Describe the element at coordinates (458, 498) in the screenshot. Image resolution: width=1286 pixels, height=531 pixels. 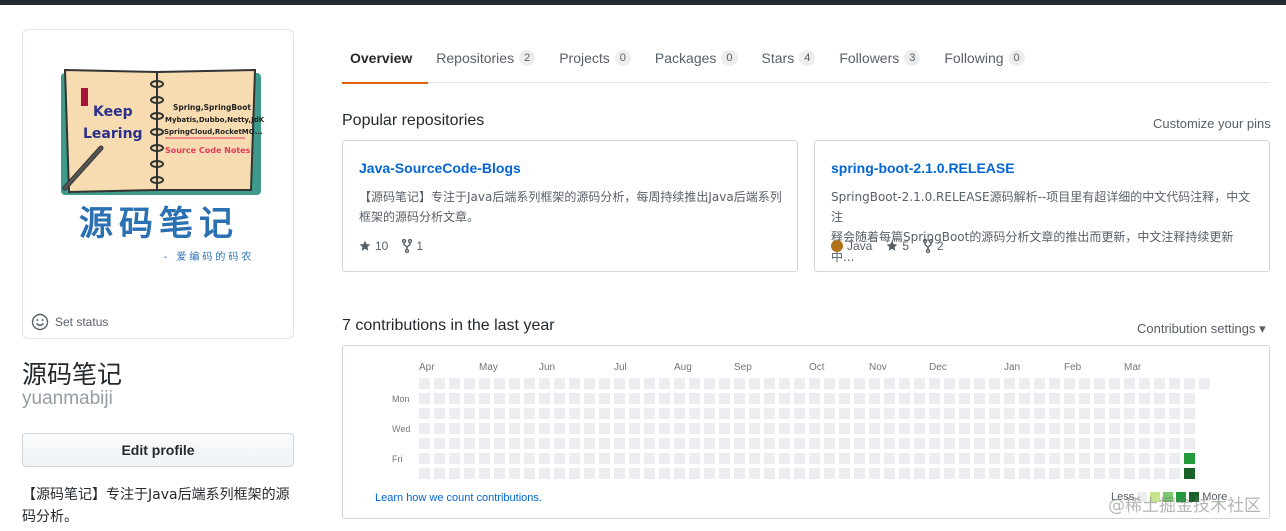
I see `learn-contributions-link: Learn how we count contributions.` at that location.